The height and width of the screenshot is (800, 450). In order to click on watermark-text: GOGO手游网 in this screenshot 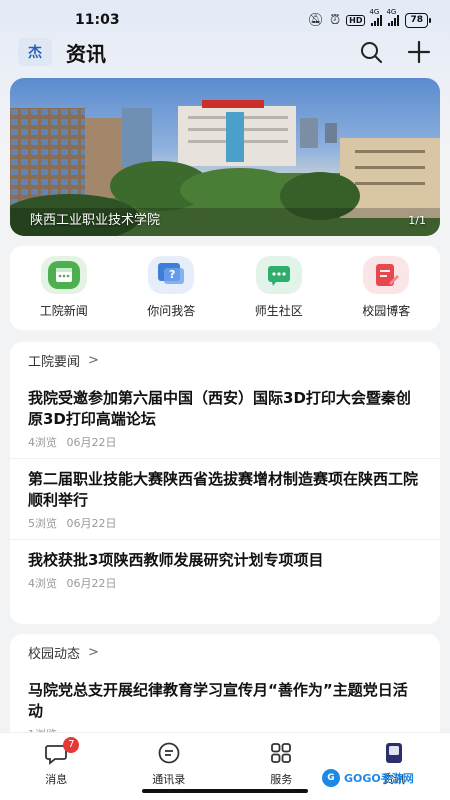, I will do `click(379, 778)`.